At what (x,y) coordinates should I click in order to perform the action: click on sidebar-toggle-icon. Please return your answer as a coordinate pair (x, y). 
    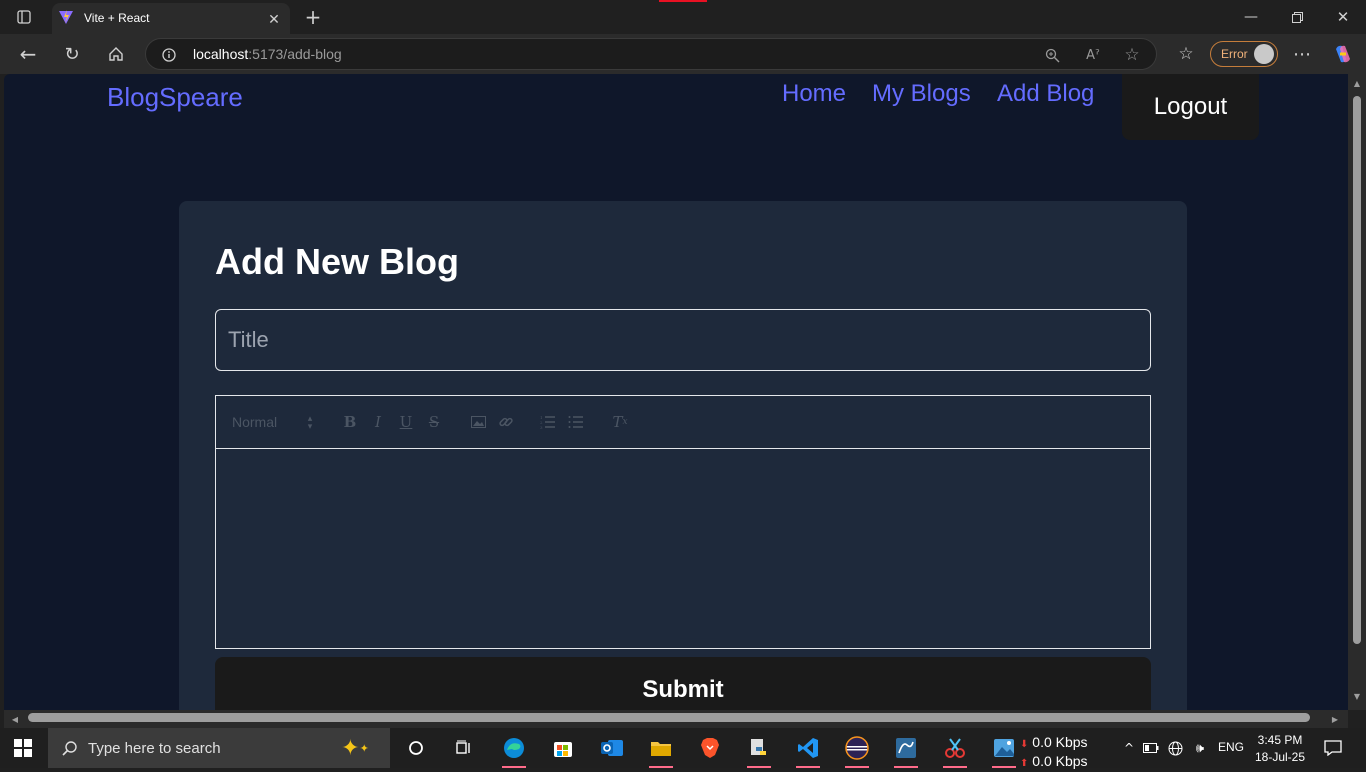
    Looking at the image, I should click on (24, 17).